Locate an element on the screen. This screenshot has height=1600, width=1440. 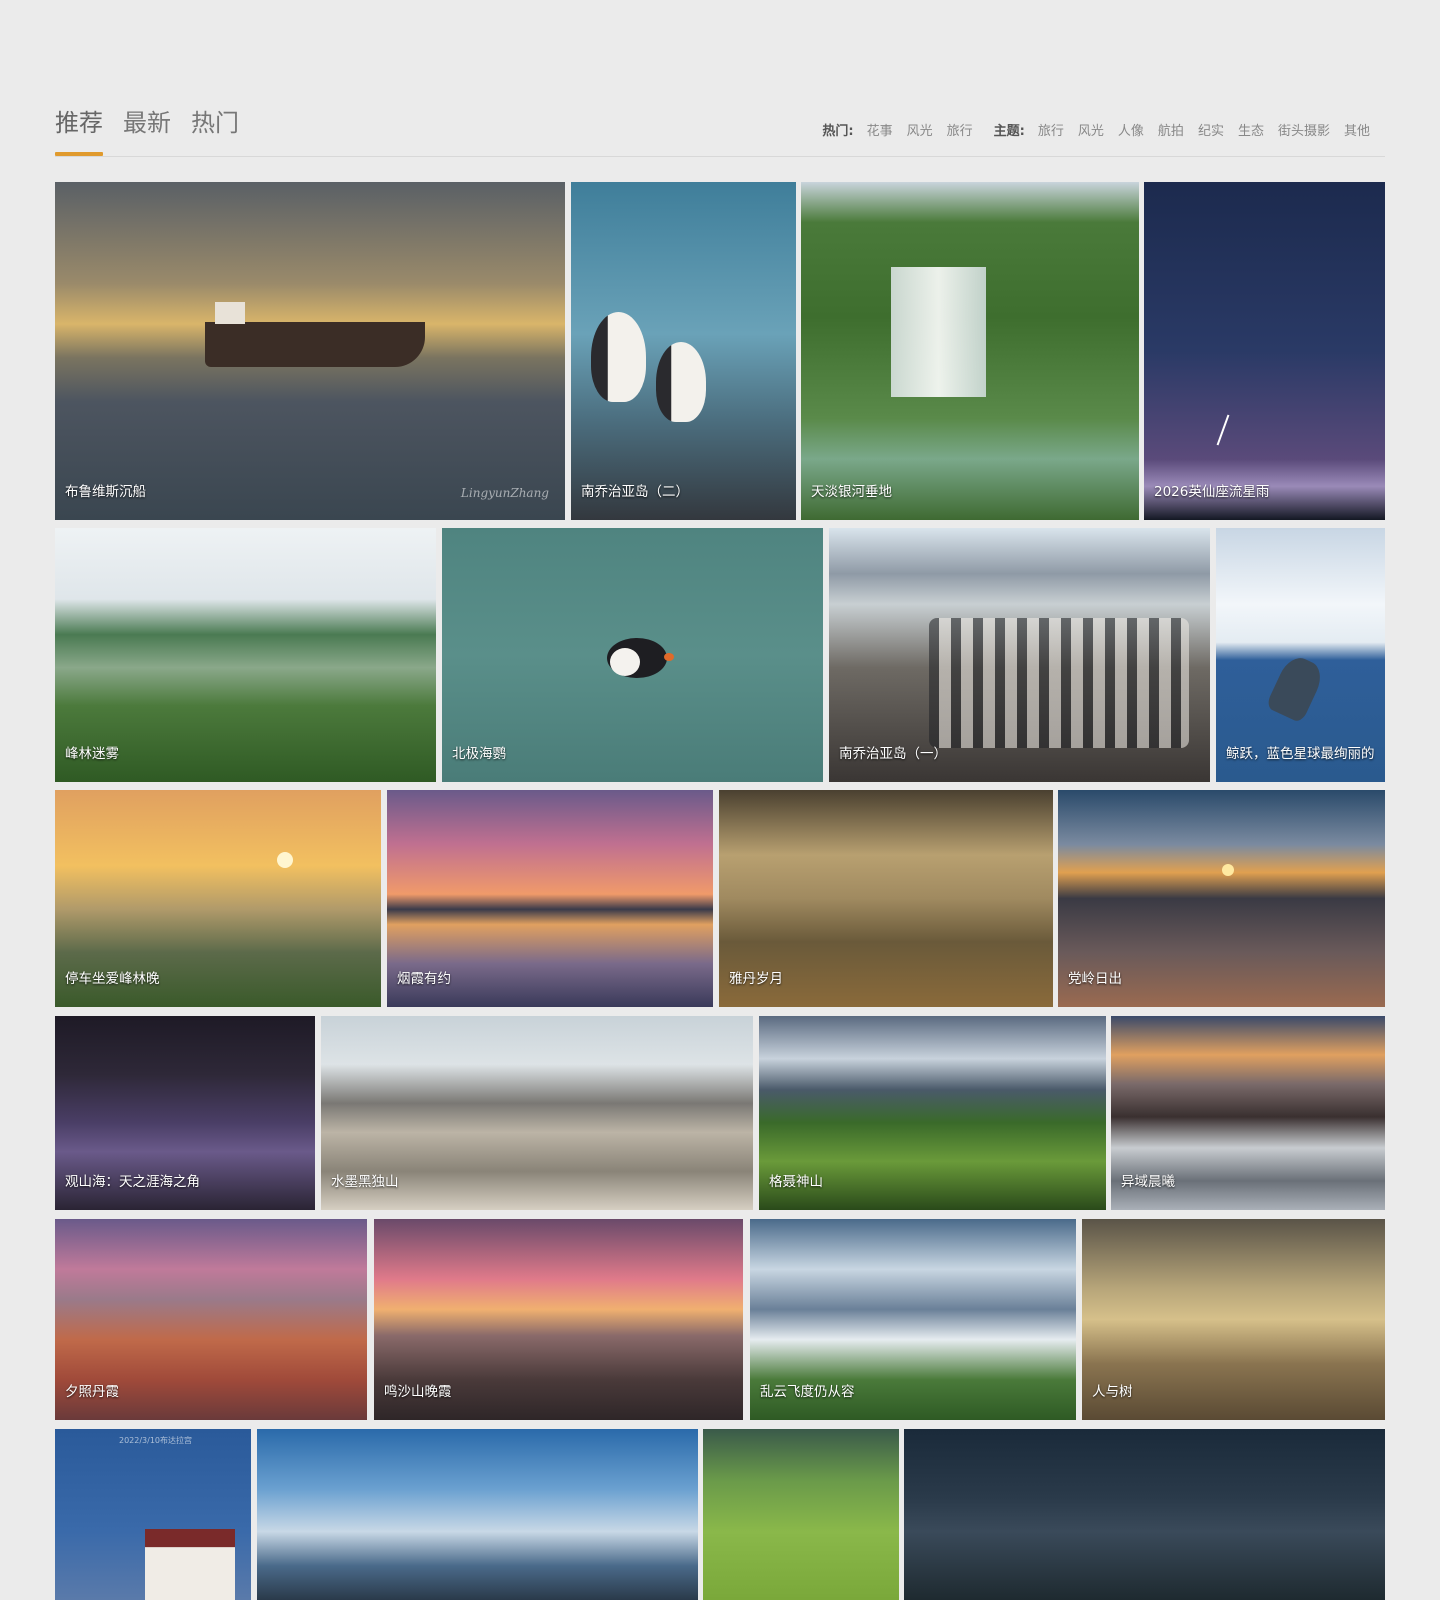
photo-tile: 南乔治亚岛（一） is located at coordinates (1019, 655).